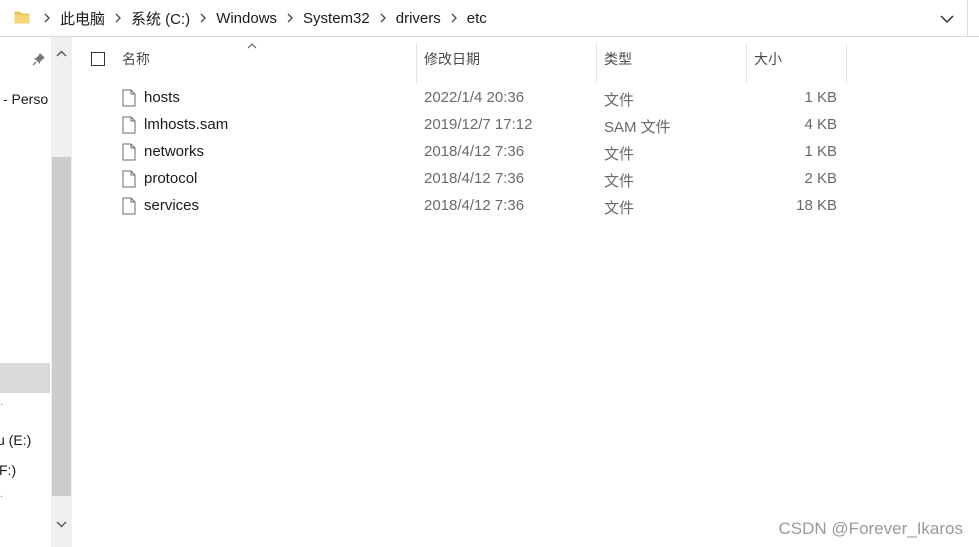  What do you see at coordinates (170, 178) in the screenshot?
I see `file-name: protocol` at bounding box center [170, 178].